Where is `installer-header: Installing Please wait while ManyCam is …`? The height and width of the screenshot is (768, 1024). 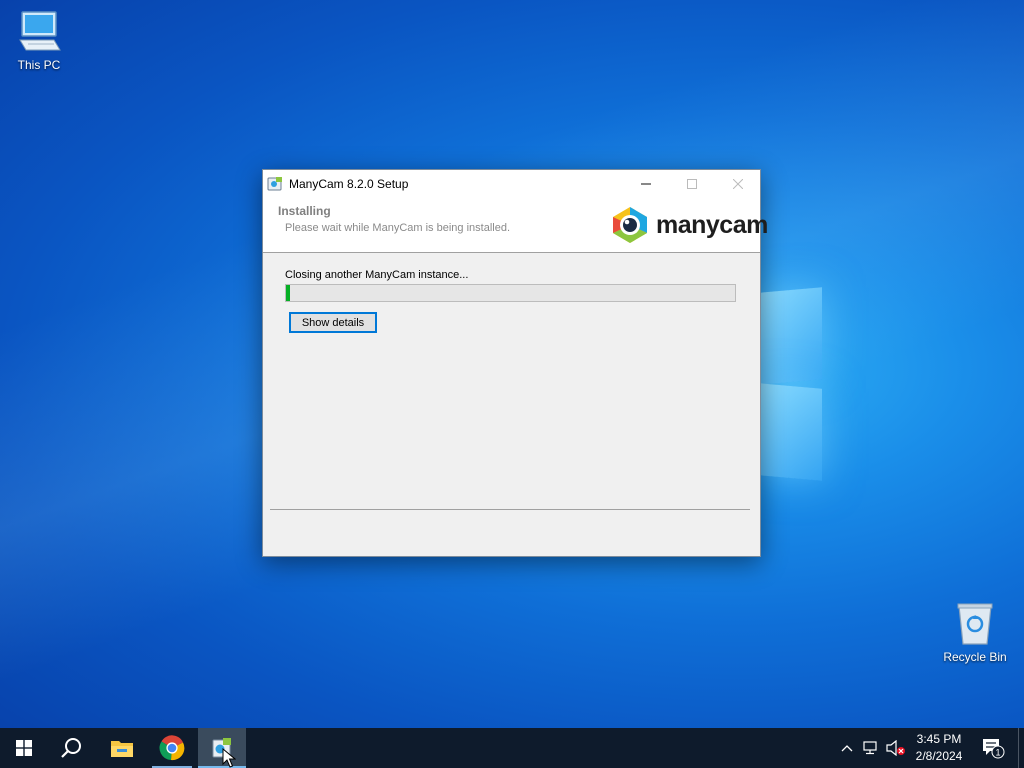 installer-header: Installing Please wait while ManyCam is … is located at coordinates (515, 225).